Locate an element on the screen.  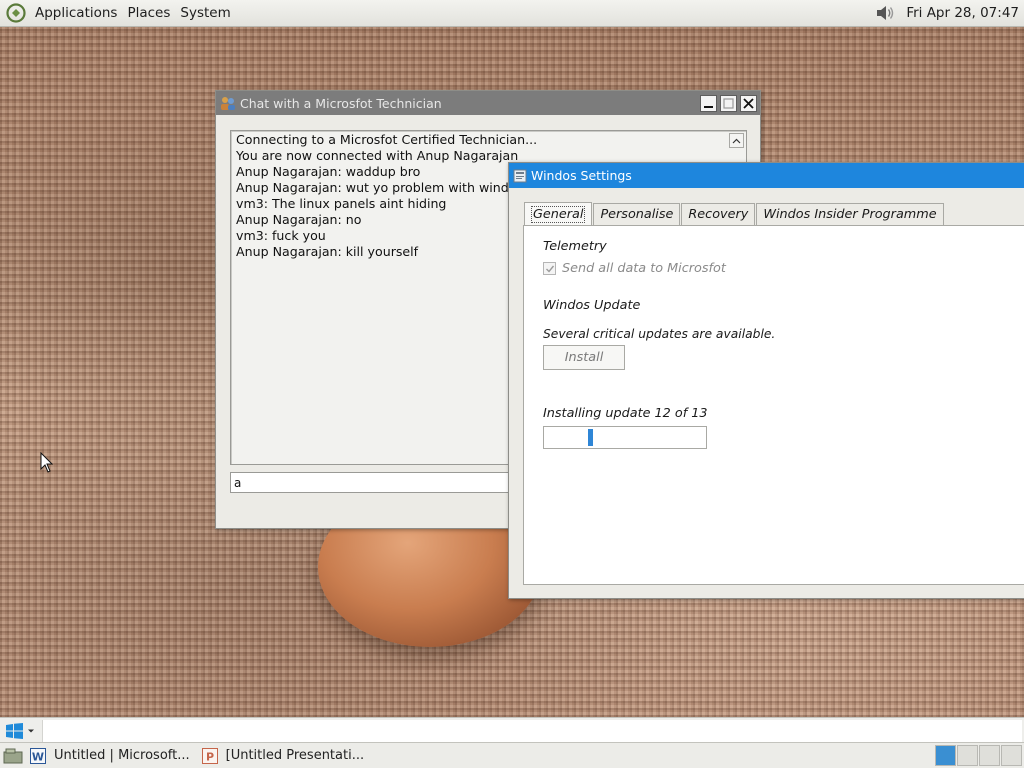
start-menu-button is located at coordinates (22, 731).